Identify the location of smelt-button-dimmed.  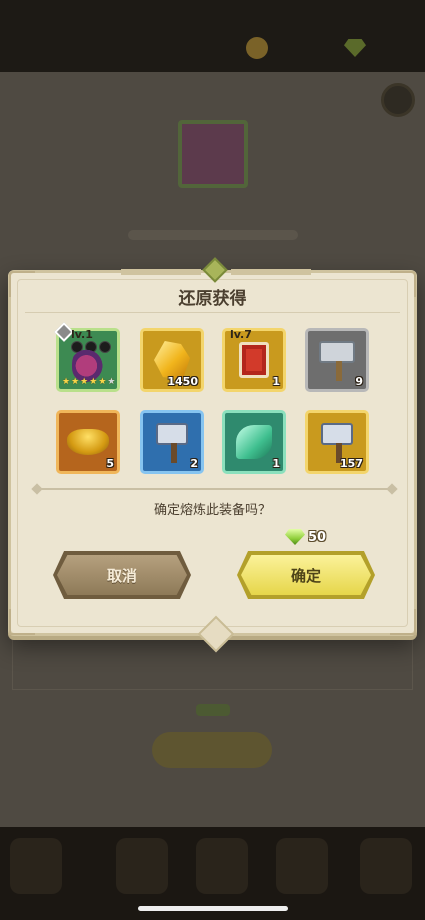
(212, 750).